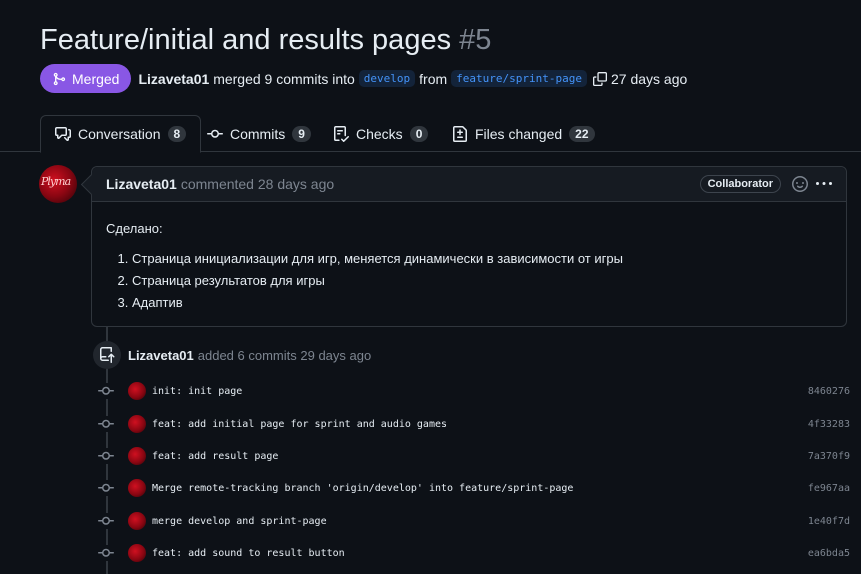 This screenshot has height=574, width=861. Describe the element at coordinates (829, 391) in the screenshot. I see `commit-sha: 8460276` at that location.